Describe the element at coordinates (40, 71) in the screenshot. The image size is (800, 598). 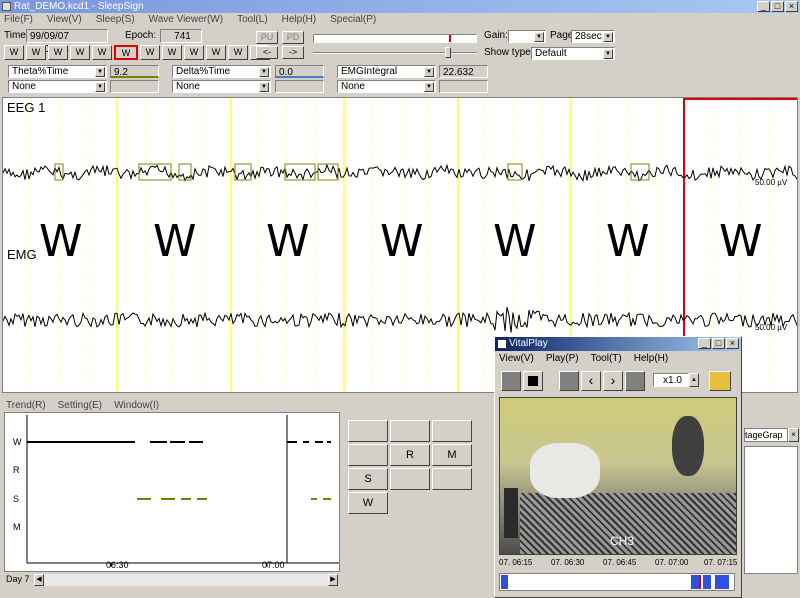
I see `param-name: Theta%Time` at that location.